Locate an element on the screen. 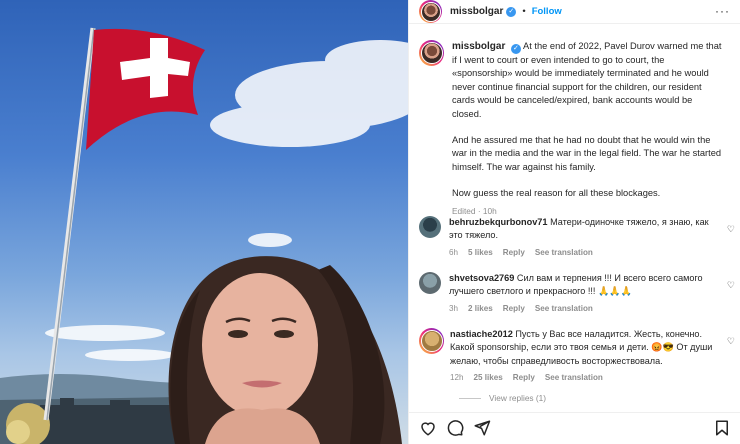 The width and height of the screenshot is (740, 444). header-avatar-ring is located at coordinates (430, 11).